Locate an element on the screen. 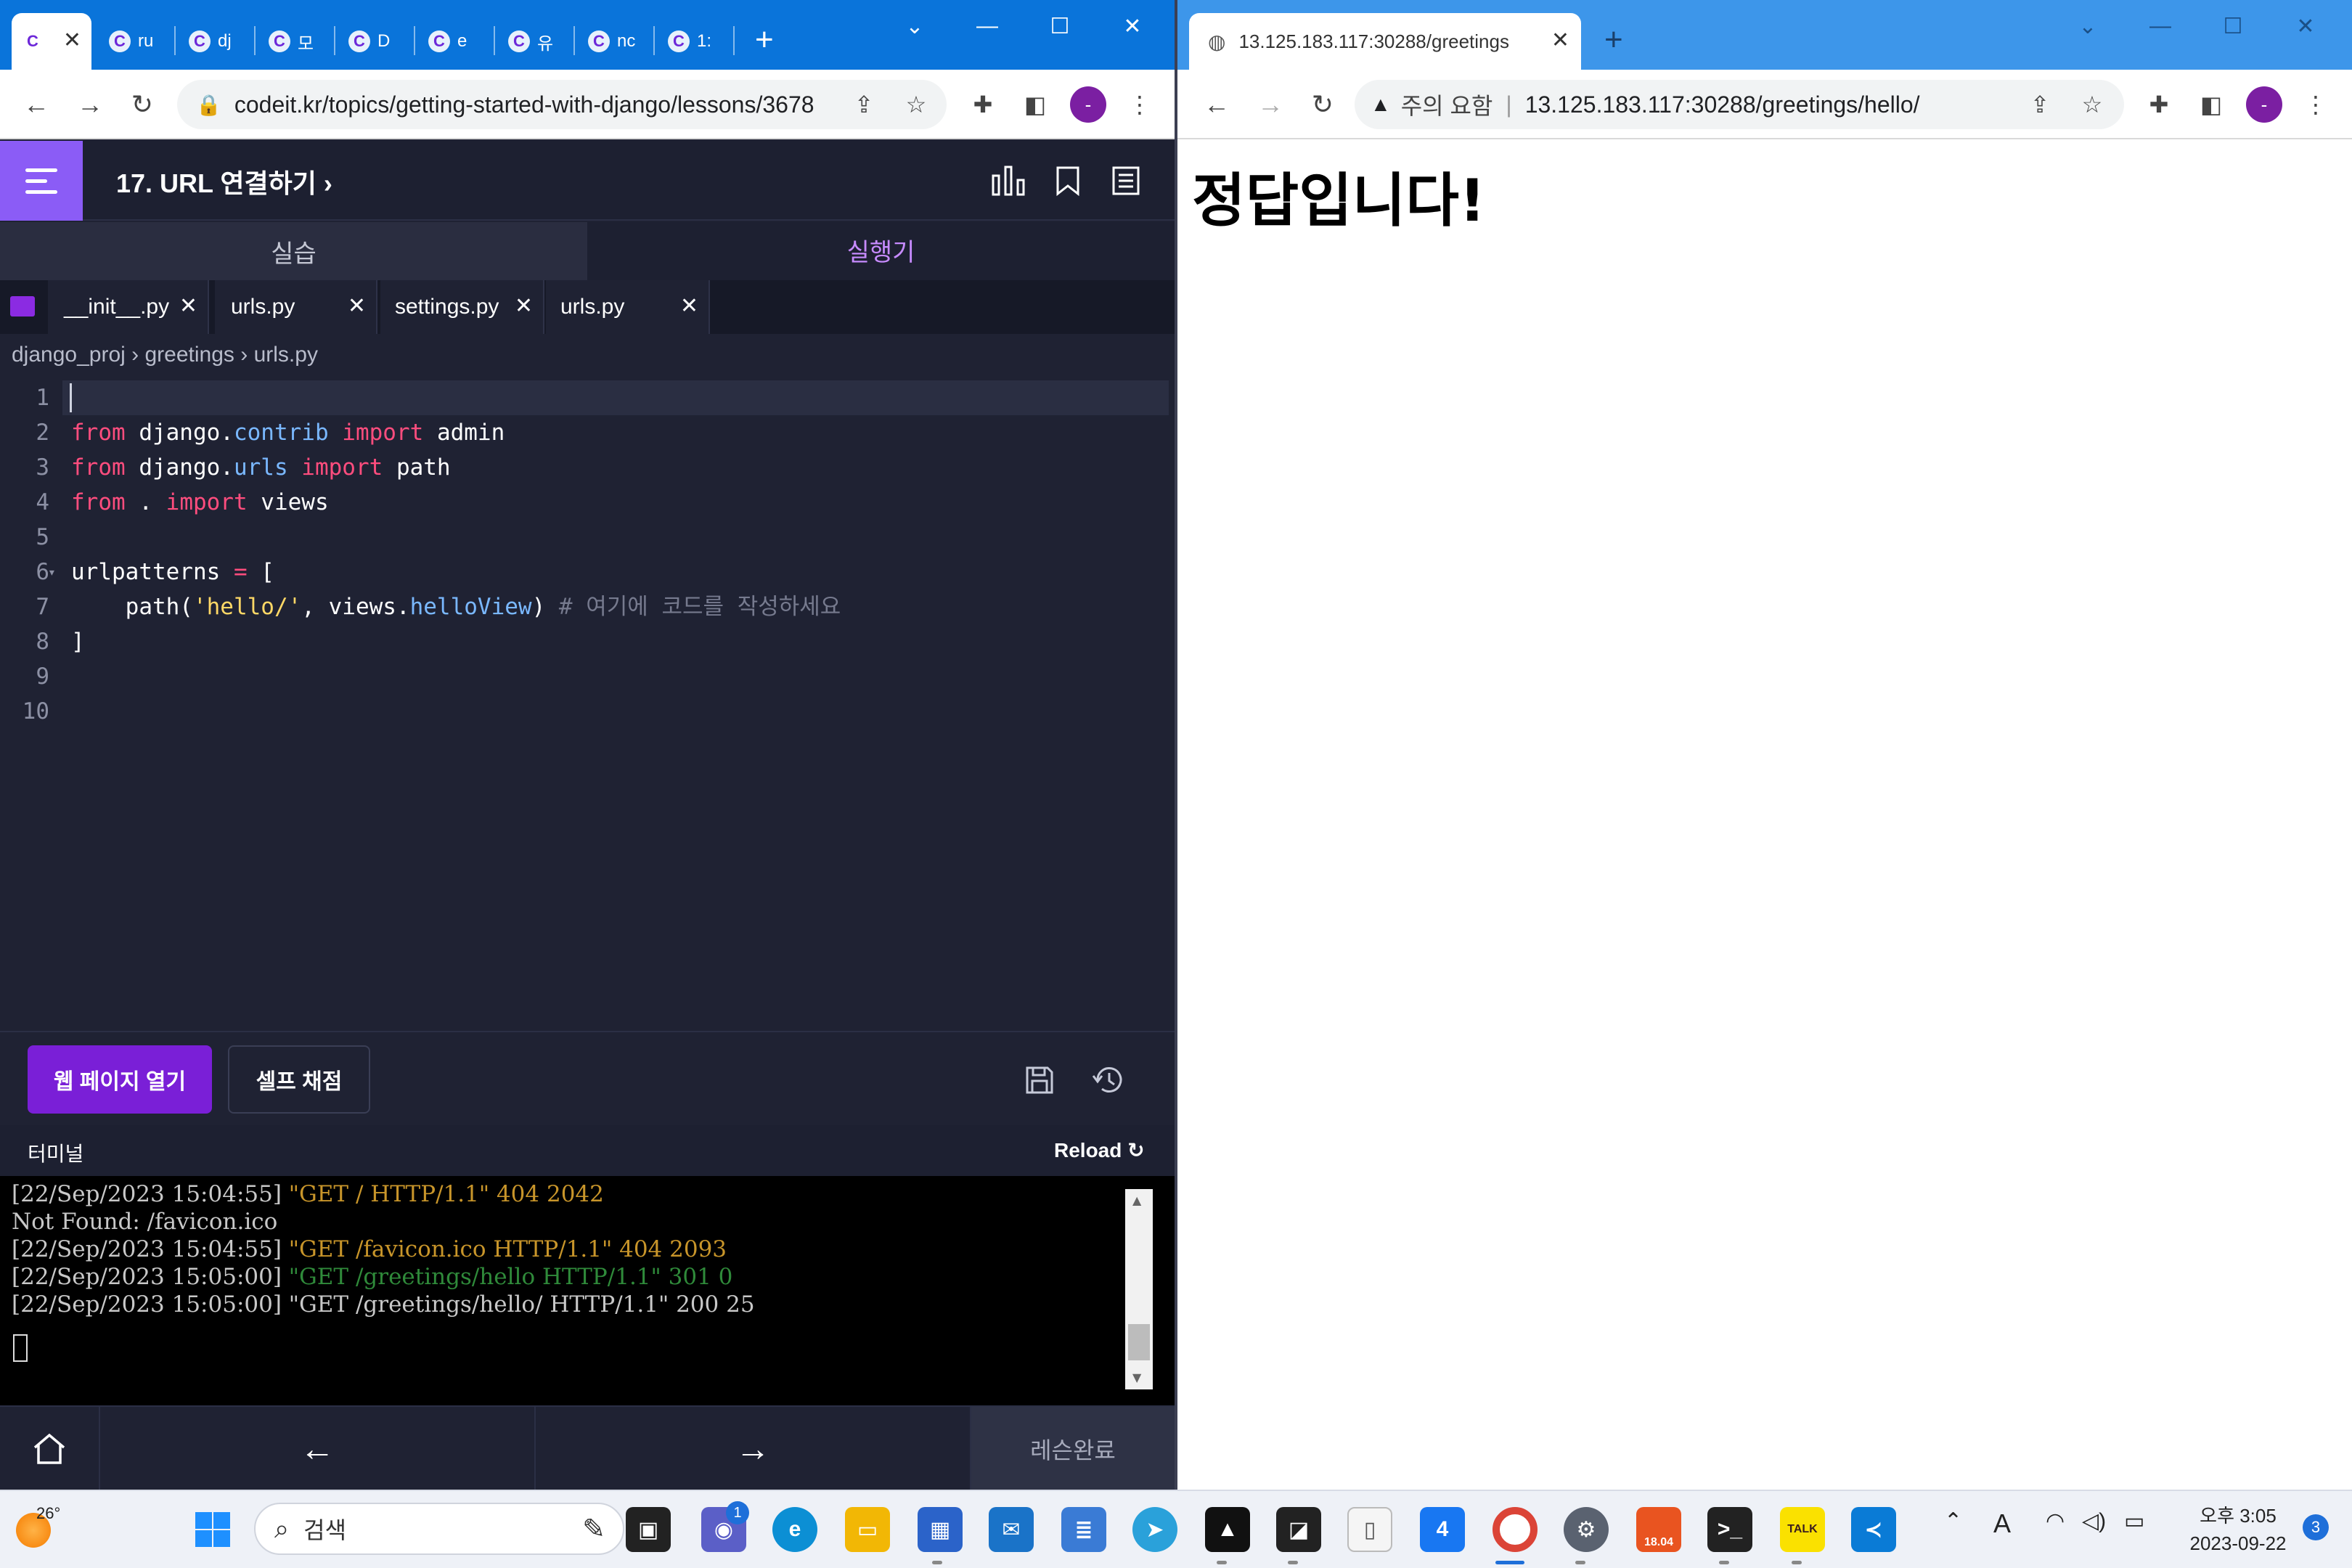 The image size is (2352, 1568). reload-button: Reload ↻ is located at coordinates (1100, 1150).